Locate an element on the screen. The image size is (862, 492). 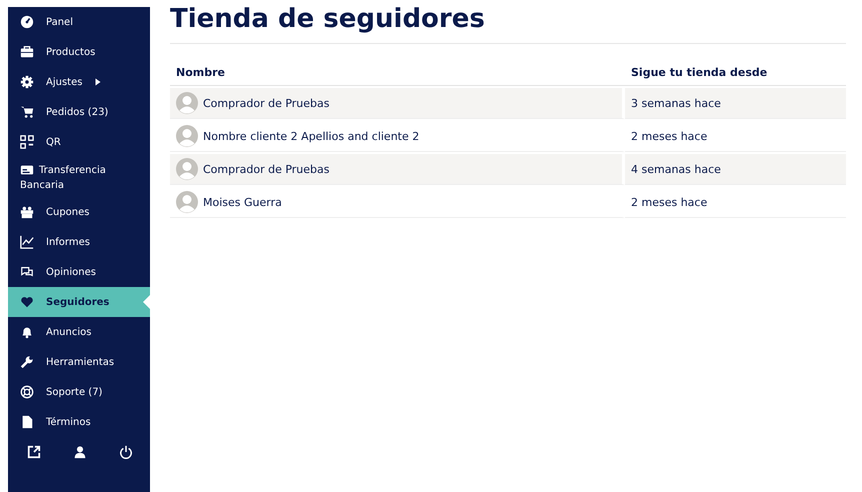
sidebar-item: Anuncios is located at coordinates (79, 332).